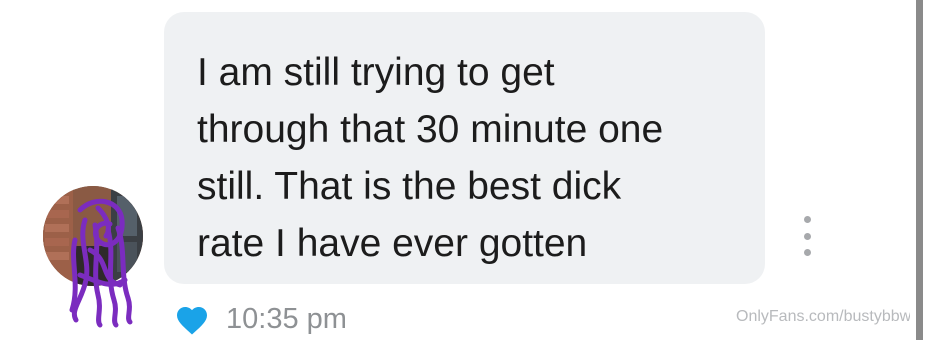 The height and width of the screenshot is (342, 929). I want to click on message-options-button, so click(807, 236).